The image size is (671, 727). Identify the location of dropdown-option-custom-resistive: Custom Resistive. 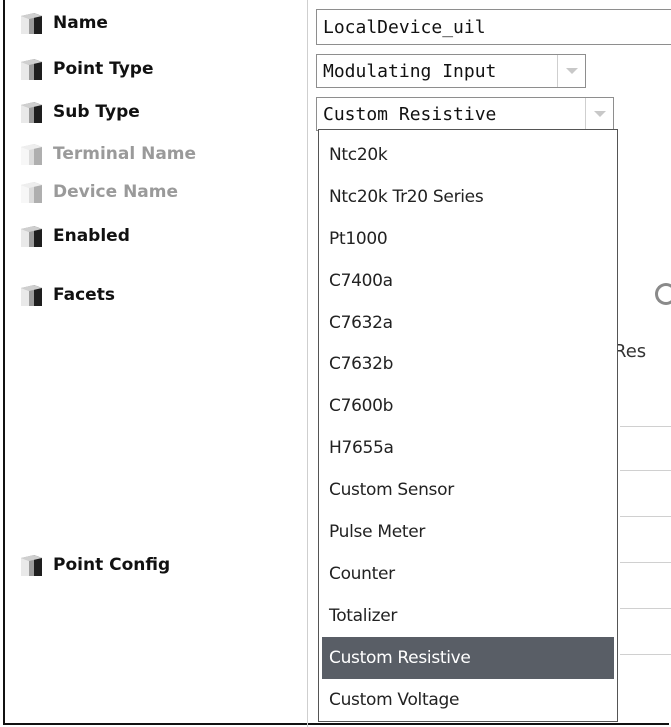
(468, 657).